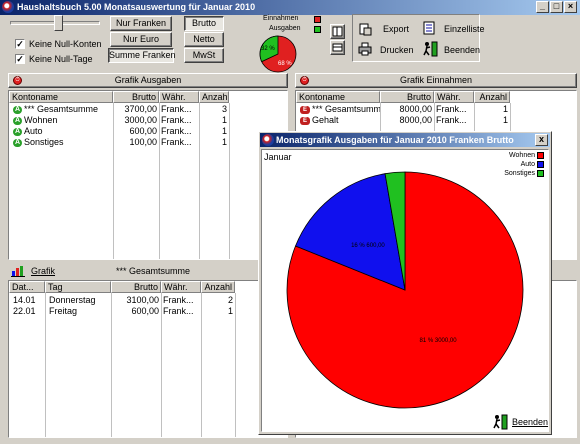 The height and width of the screenshot is (444, 580). What do you see at coordinates (439, 341) in the screenshot?
I see `pie-label-wohnen: 81 % 3000,00` at bounding box center [439, 341].